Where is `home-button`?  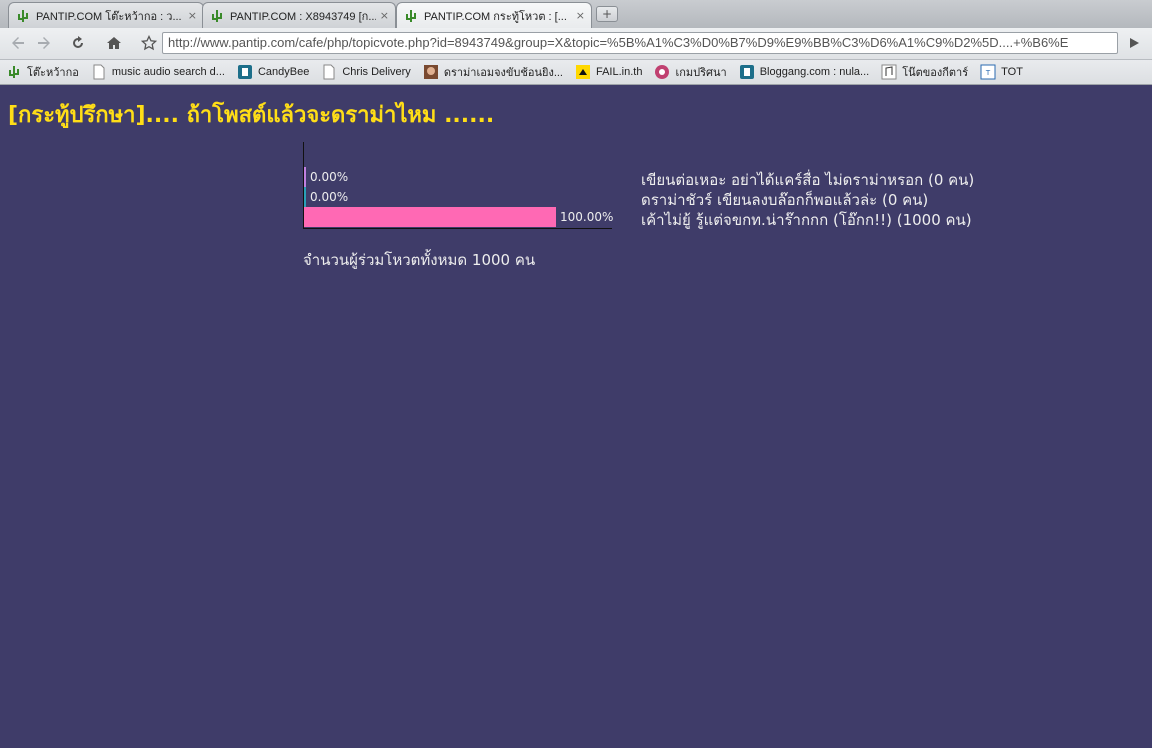
home-button is located at coordinates (114, 43).